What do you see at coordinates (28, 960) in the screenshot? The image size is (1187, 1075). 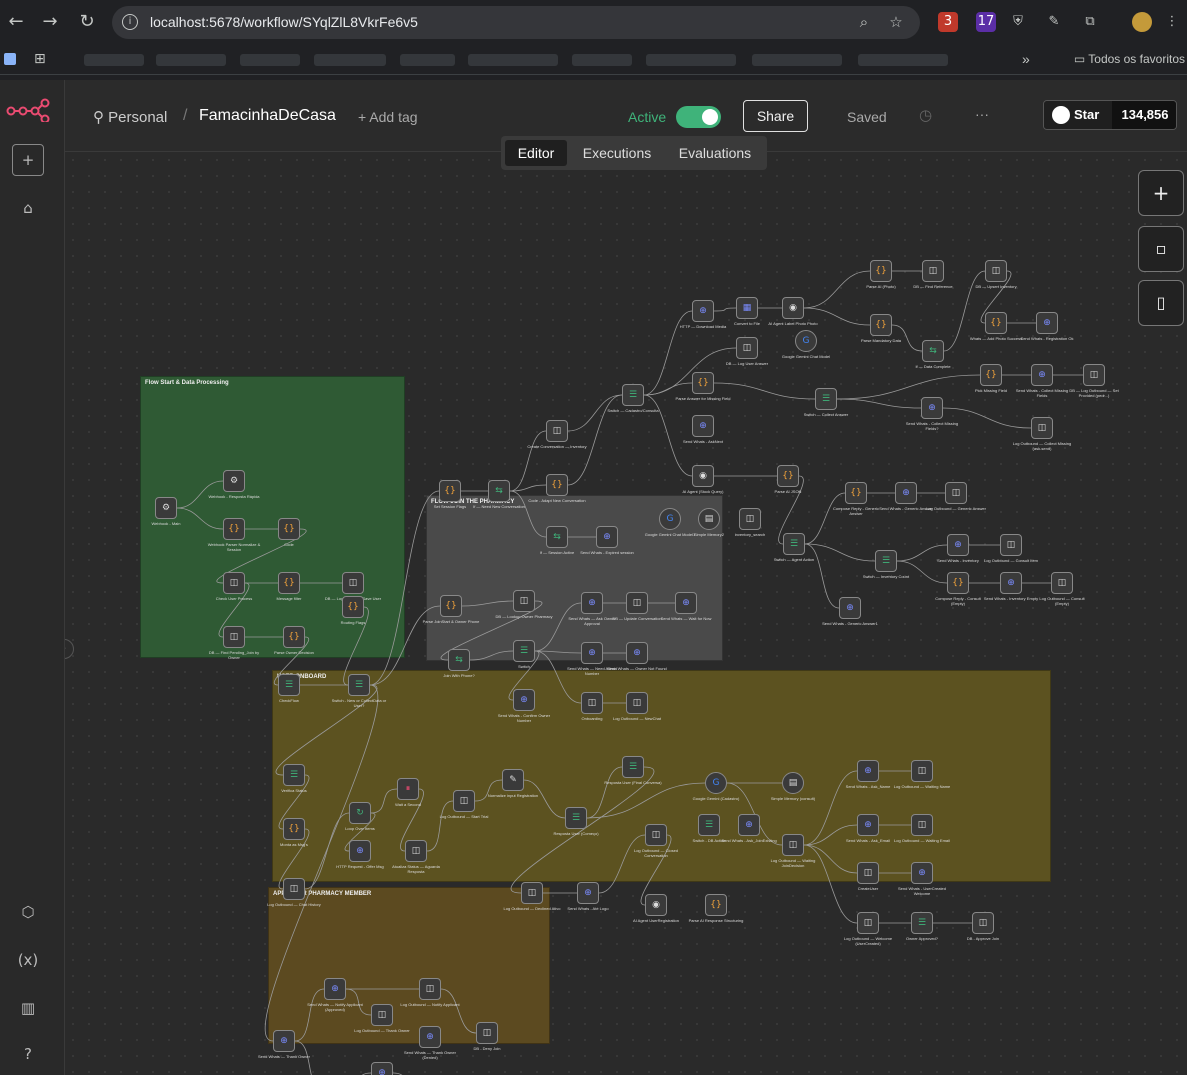 I see `variables-icon: (x)` at bounding box center [28, 960].